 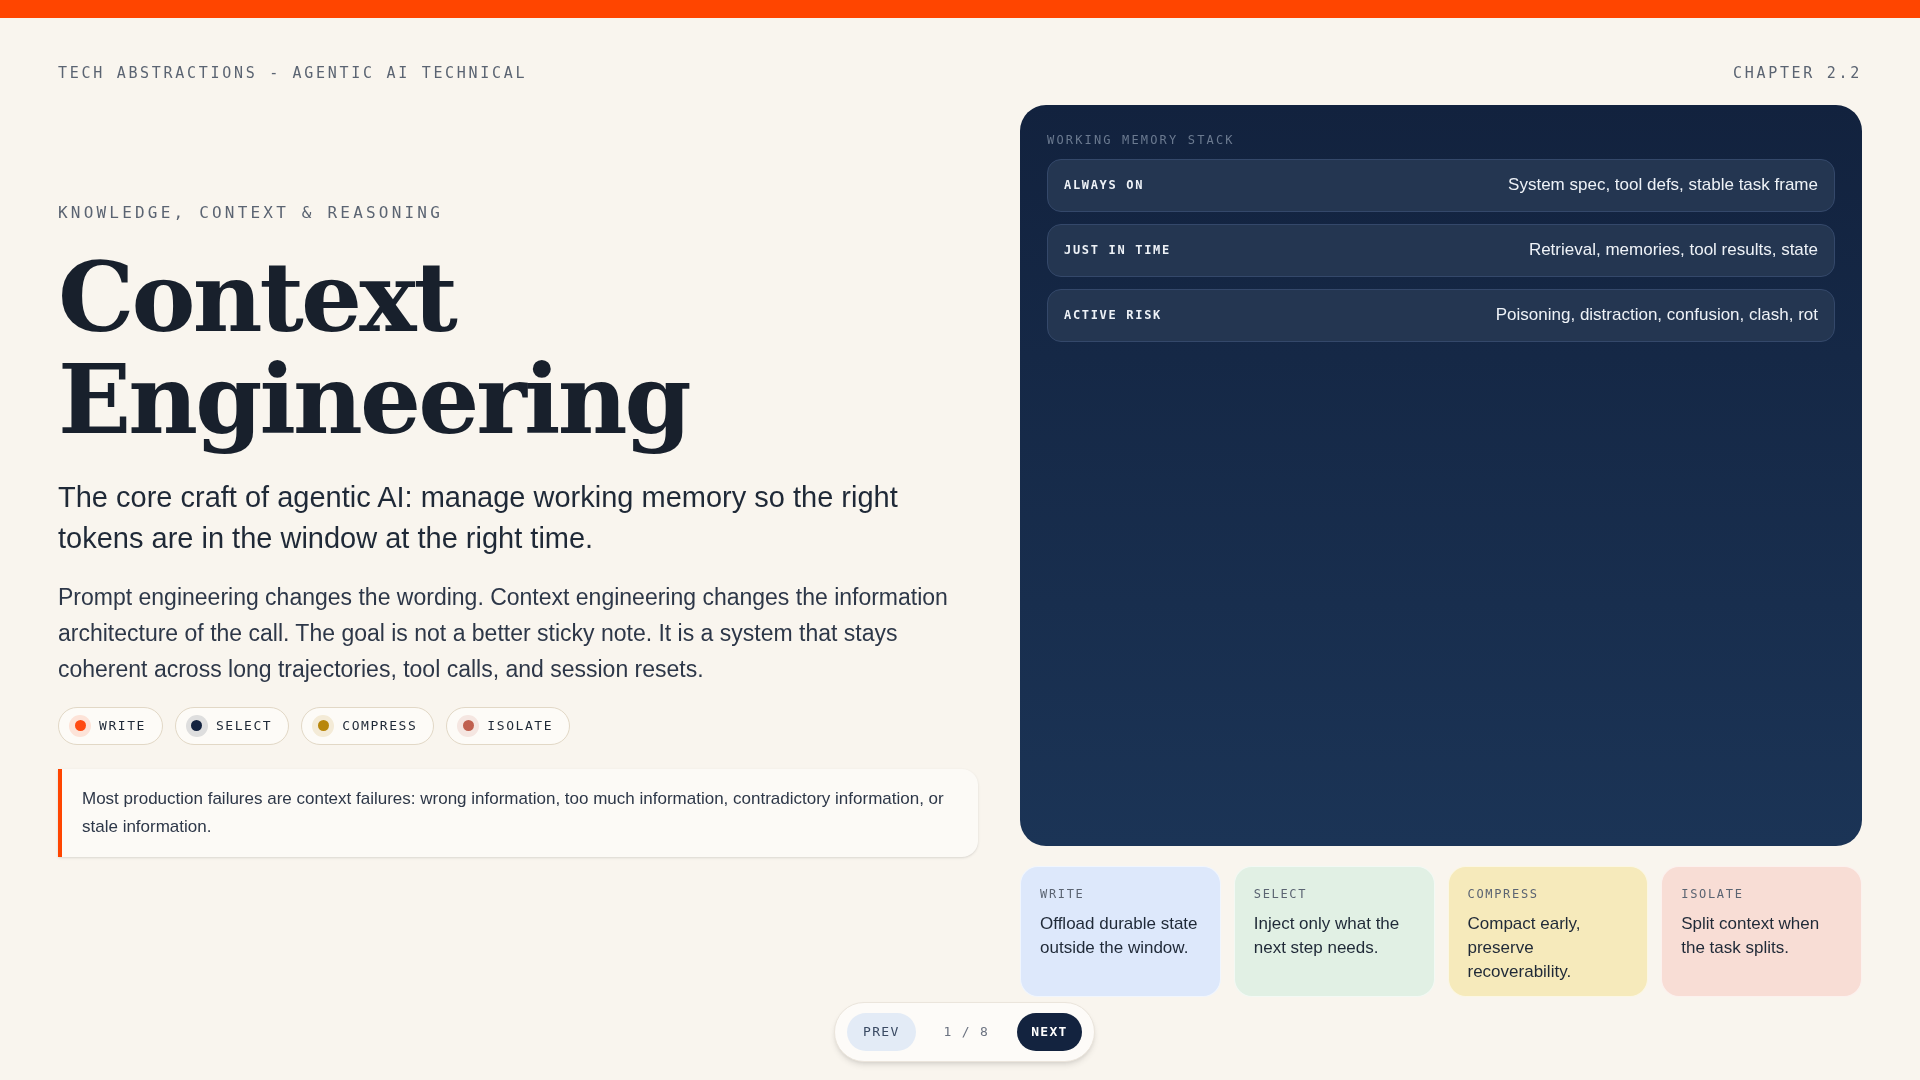 What do you see at coordinates (1713, 894) in the screenshot?
I see `card-label: ISOLATE` at bounding box center [1713, 894].